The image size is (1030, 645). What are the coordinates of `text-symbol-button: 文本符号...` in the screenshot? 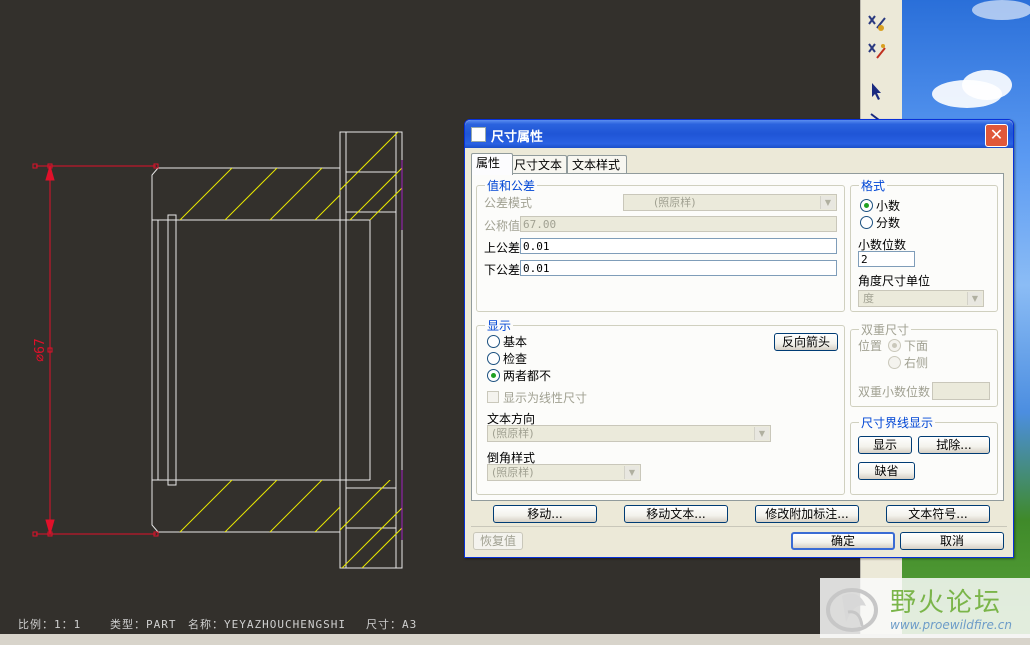 It's located at (938, 514).